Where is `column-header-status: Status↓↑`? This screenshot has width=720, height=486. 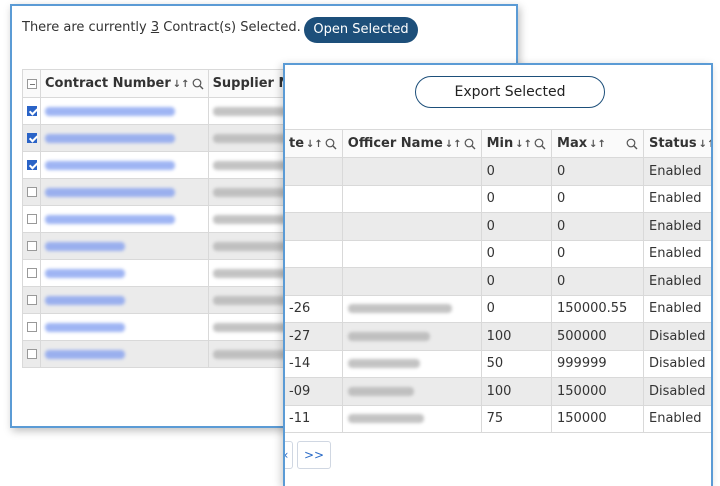 column-header-status: Status↓↑ is located at coordinates (676, 143).